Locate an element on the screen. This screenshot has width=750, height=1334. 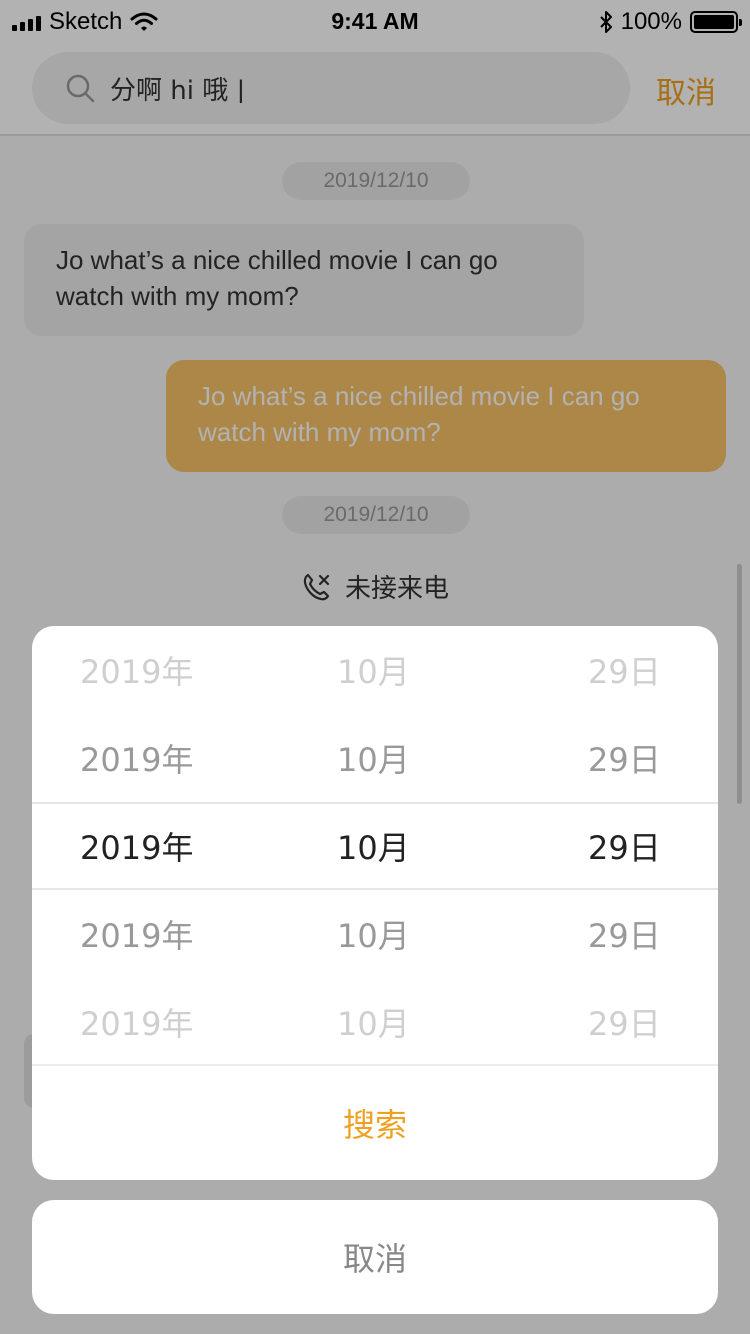
sheet-cancel-button: 取消 is located at coordinates (375, 1257).